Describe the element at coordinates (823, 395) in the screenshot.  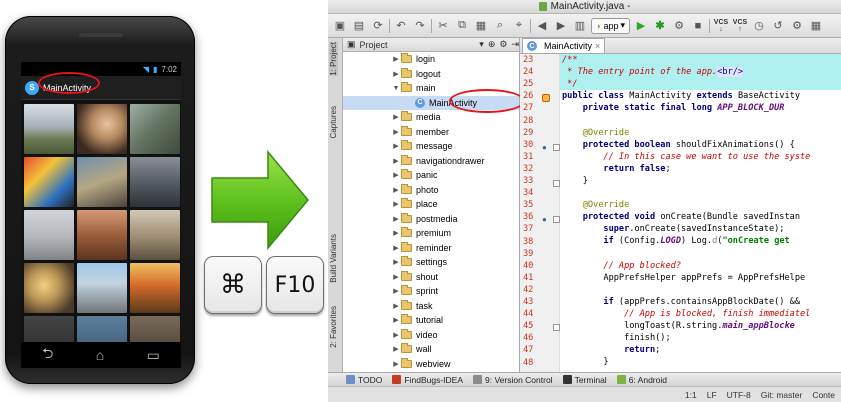
I see `context-indicator: Conte` at that location.